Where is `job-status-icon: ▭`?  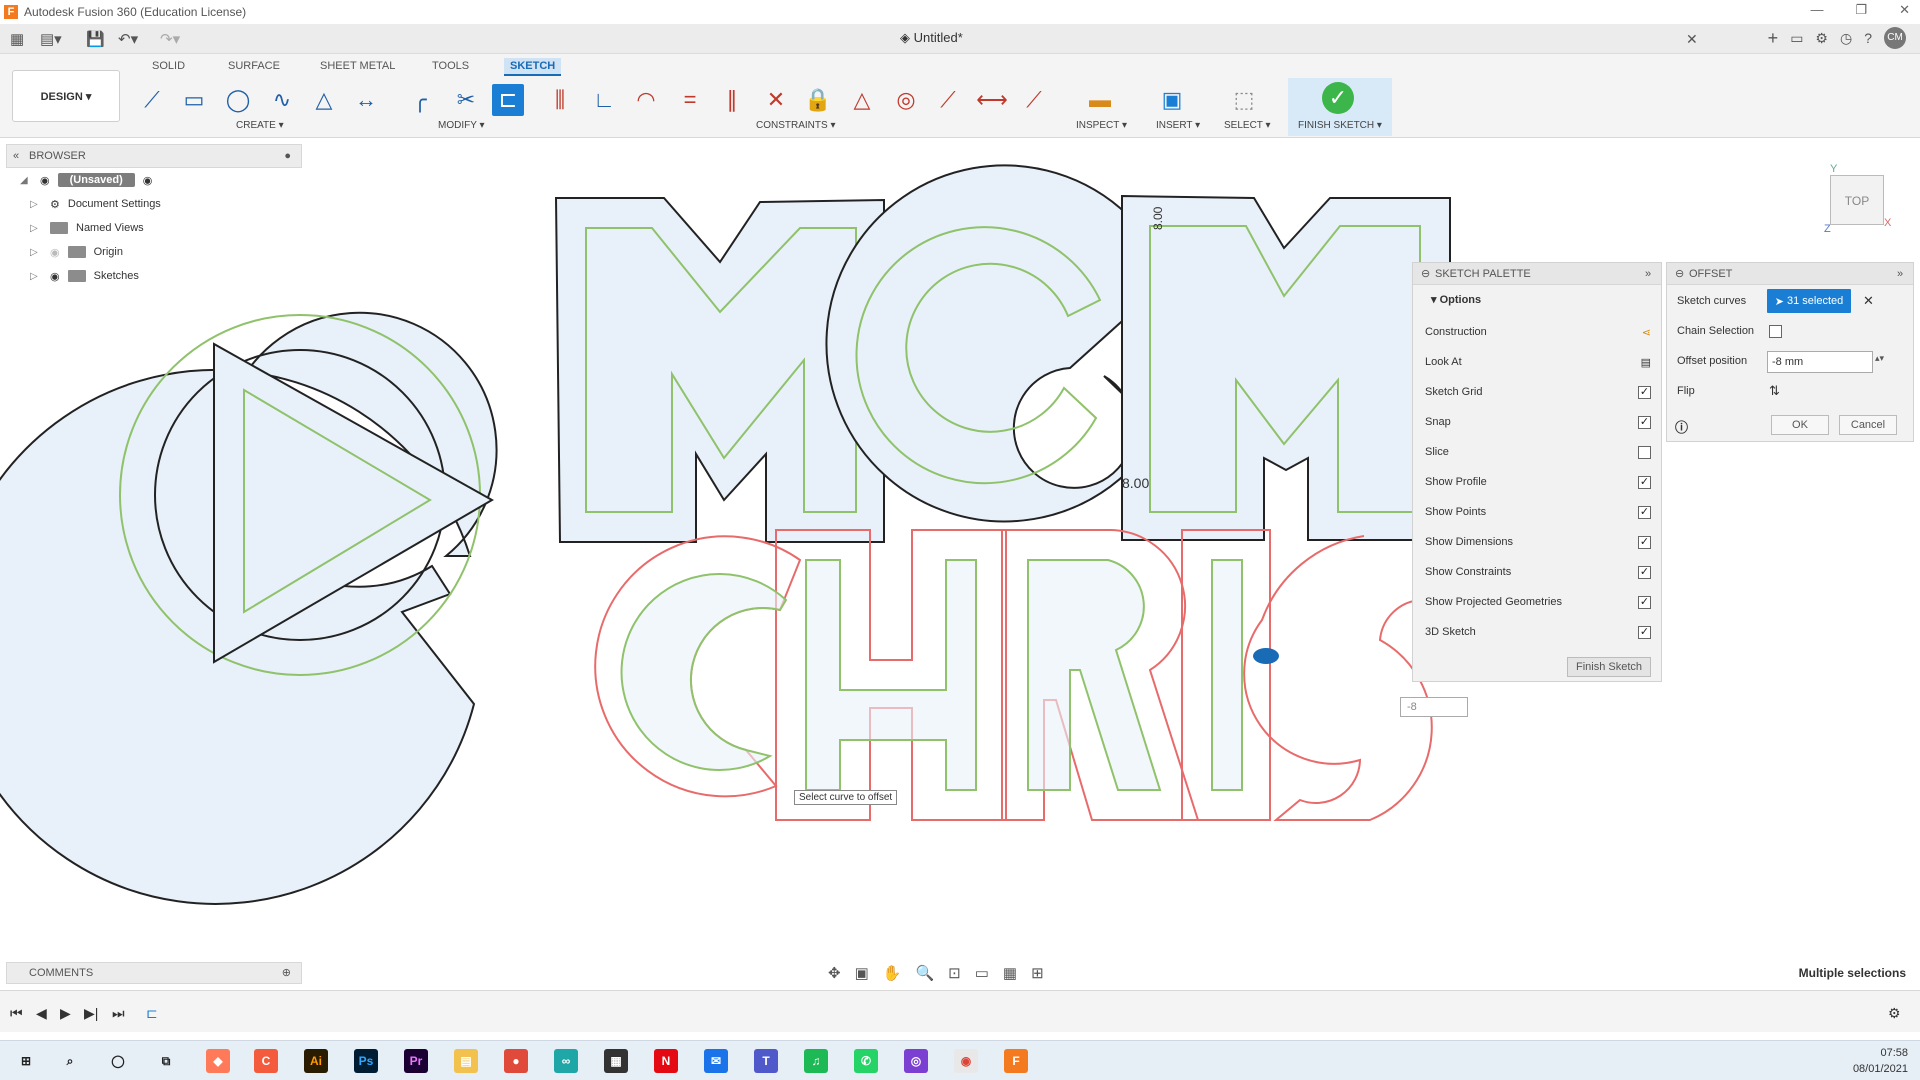 job-status-icon: ▭ is located at coordinates (1796, 38).